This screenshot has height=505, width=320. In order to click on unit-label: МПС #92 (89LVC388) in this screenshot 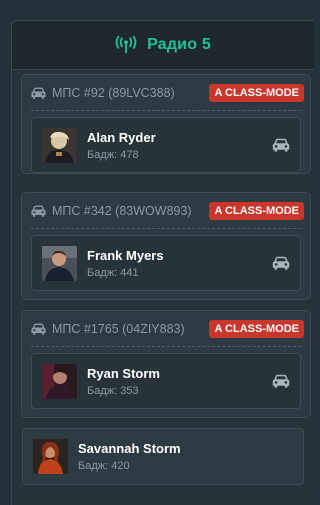, I will do `click(113, 93)`.